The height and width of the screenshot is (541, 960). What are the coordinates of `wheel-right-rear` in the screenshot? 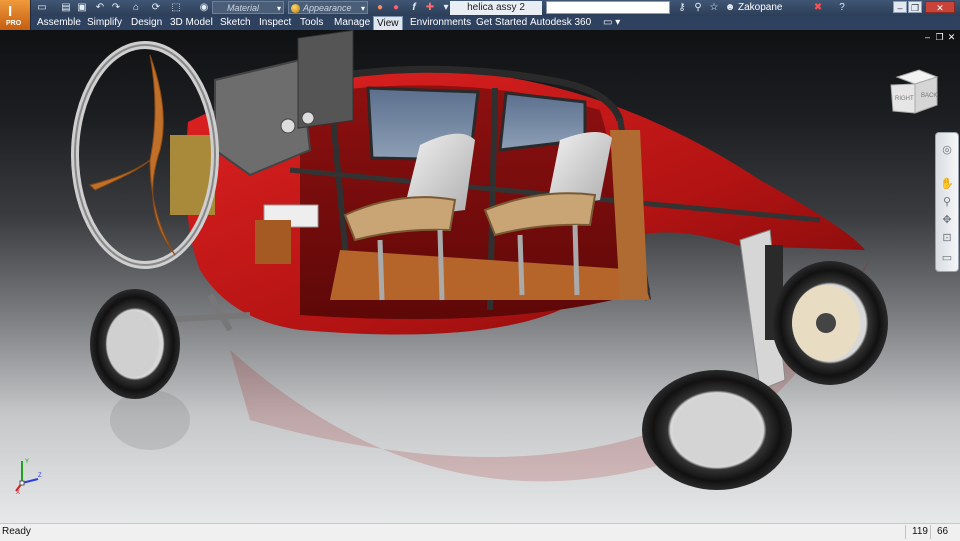 It's located at (830, 323).